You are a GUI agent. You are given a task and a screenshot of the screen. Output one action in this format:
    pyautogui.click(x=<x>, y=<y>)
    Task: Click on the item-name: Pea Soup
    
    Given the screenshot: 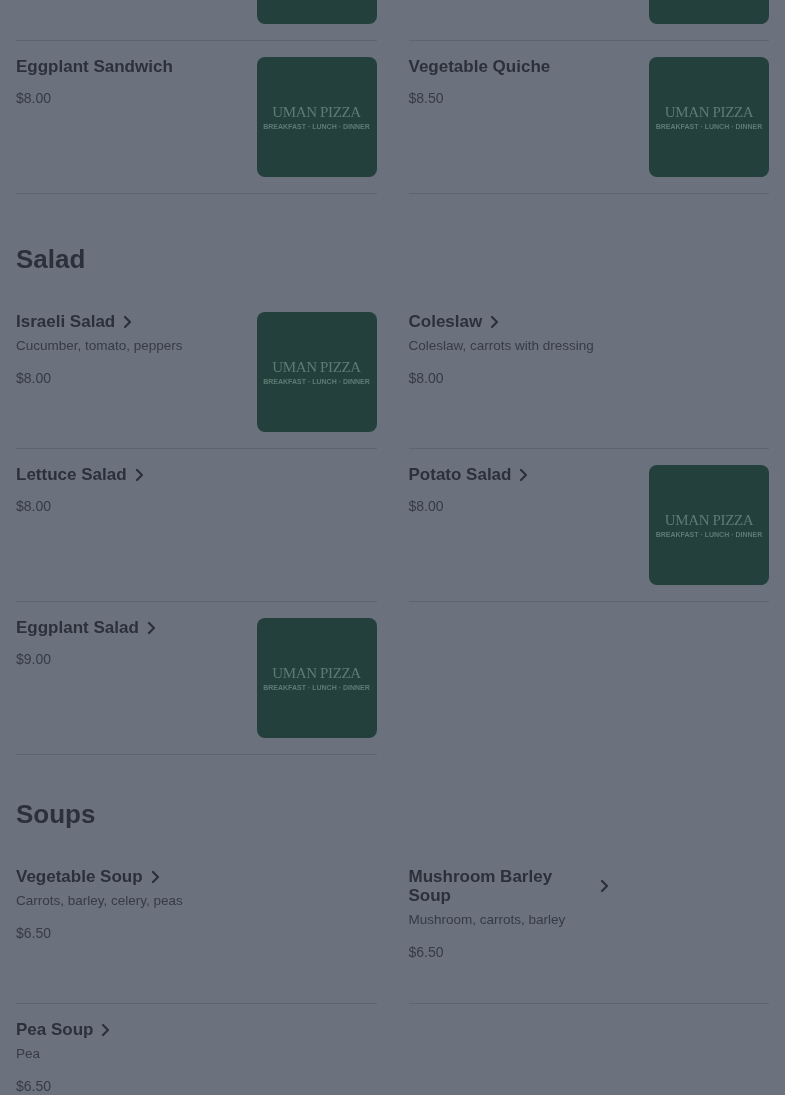 What is the action you would take?
    pyautogui.click(x=55, y=1029)
    